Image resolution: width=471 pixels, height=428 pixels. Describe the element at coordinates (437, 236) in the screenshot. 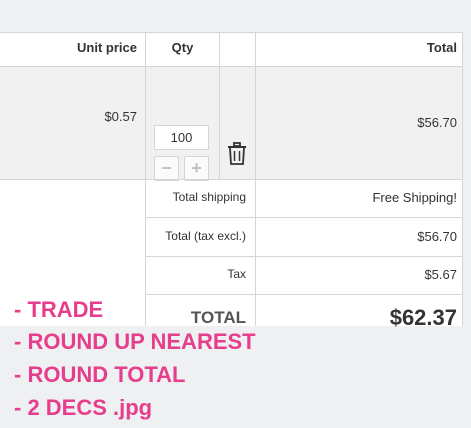

I see `total-tax-excl-value: $56.70` at that location.